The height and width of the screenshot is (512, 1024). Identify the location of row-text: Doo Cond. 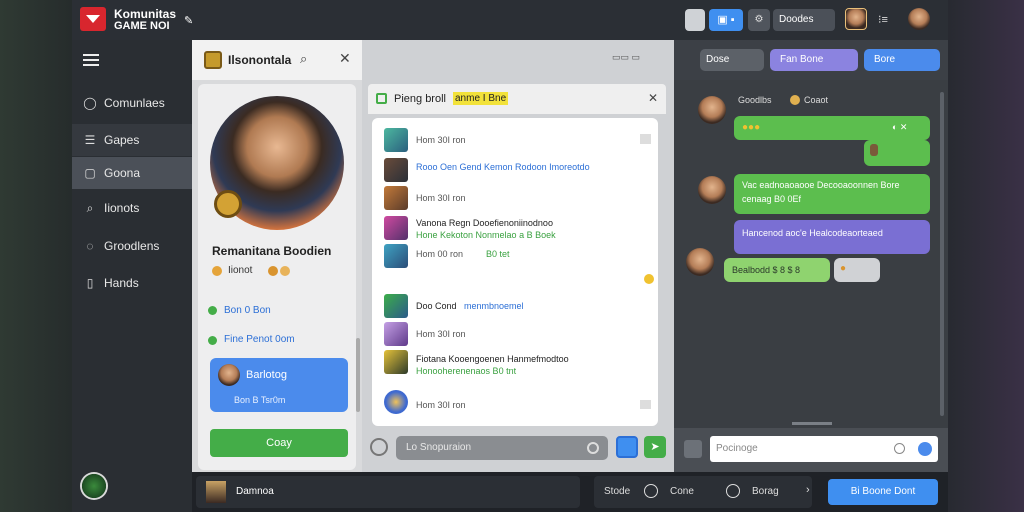
(436, 306).